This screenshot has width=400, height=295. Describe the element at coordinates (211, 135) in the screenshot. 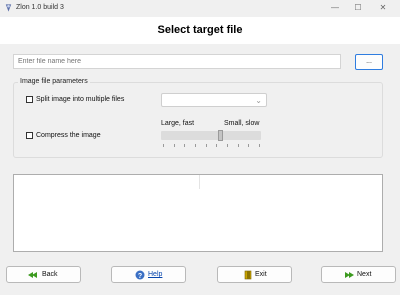

I see `compression-slider` at that location.